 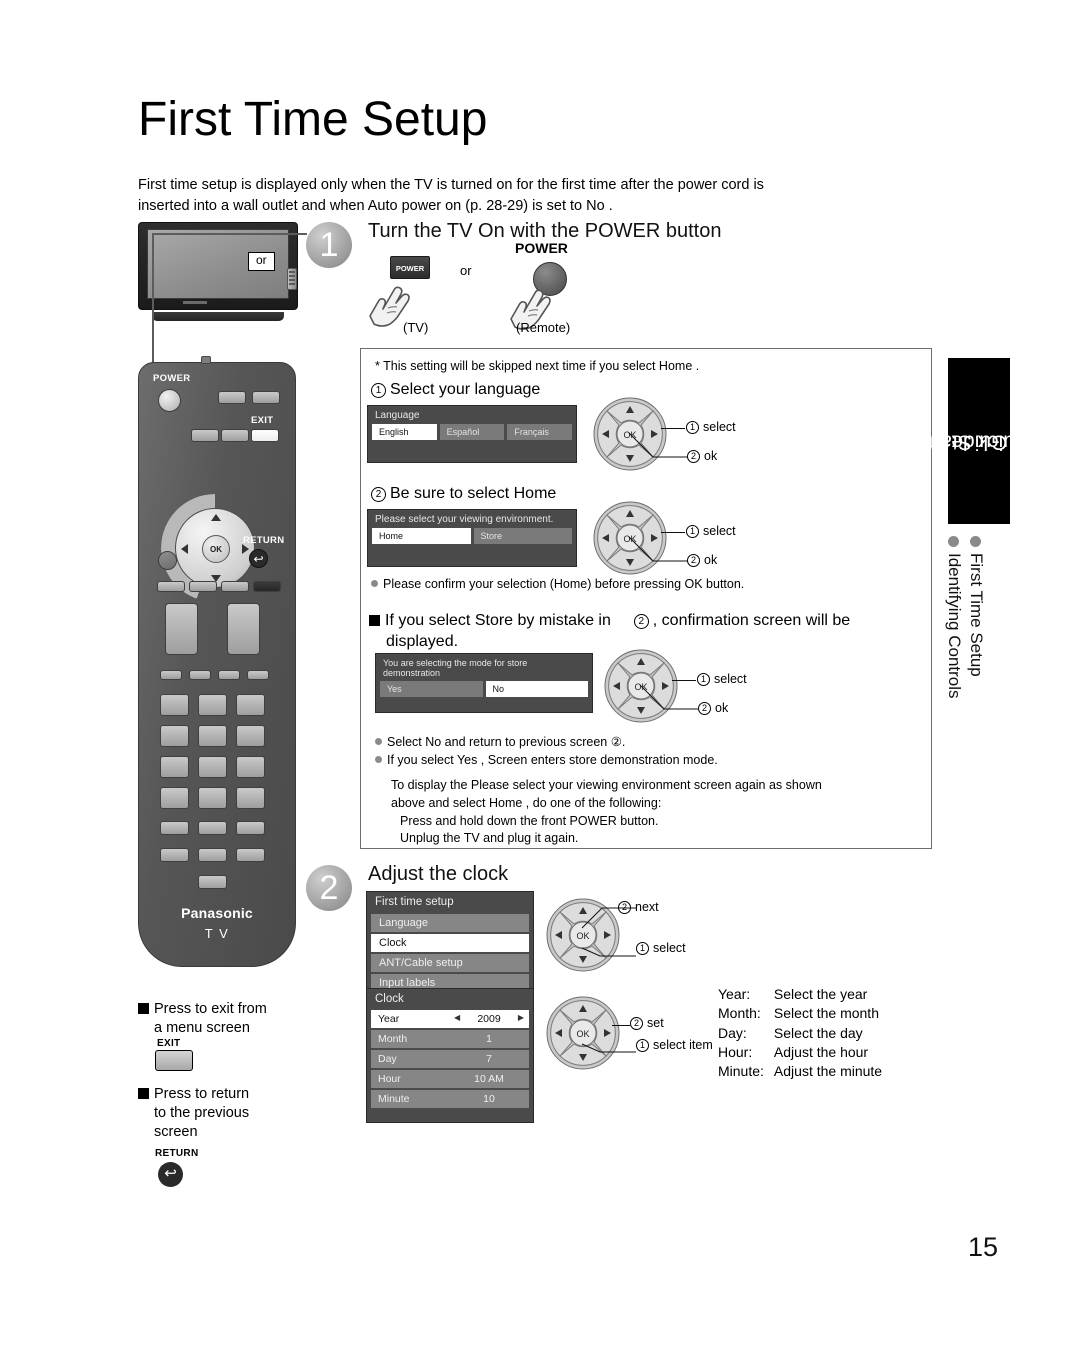 I want to click on clock-row-year: Year ◀ 2009 ▶, so click(x=450, y=1019).